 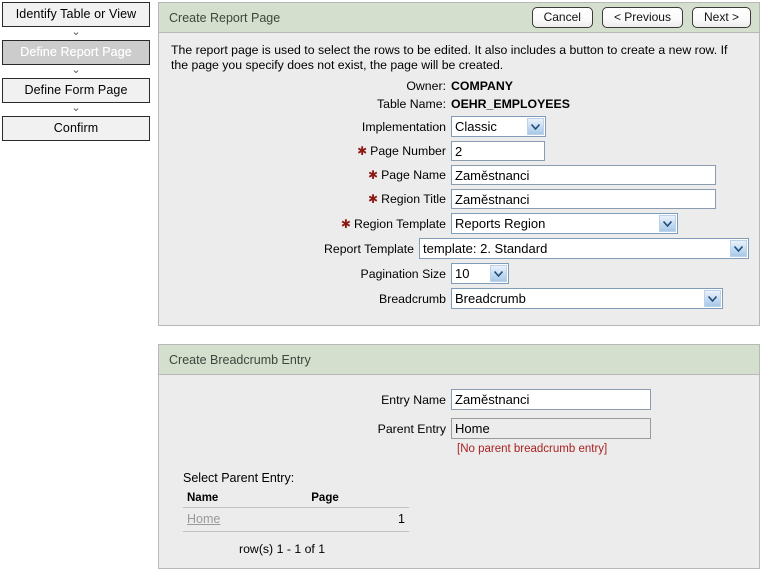 I want to click on table-row: Home 1, so click(x=296, y=519).